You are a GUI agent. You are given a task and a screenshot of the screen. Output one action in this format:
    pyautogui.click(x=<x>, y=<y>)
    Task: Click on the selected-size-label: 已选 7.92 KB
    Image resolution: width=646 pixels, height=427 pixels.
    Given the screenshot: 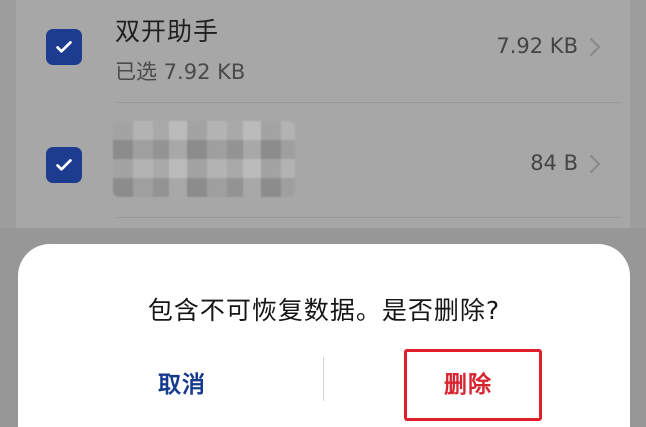 What is the action you would take?
    pyautogui.click(x=180, y=72)
    